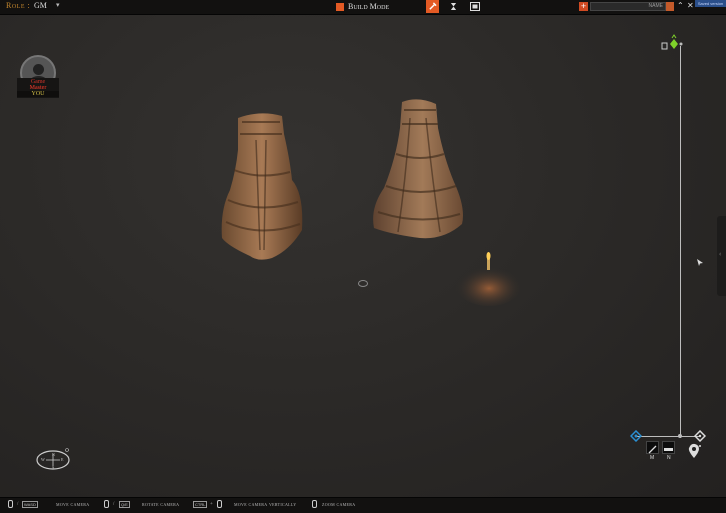  What do you see at coordinates (58, 5) in the screenshot?
I see `chevron-down-icon: ▾` at bounding box center [58, 5].